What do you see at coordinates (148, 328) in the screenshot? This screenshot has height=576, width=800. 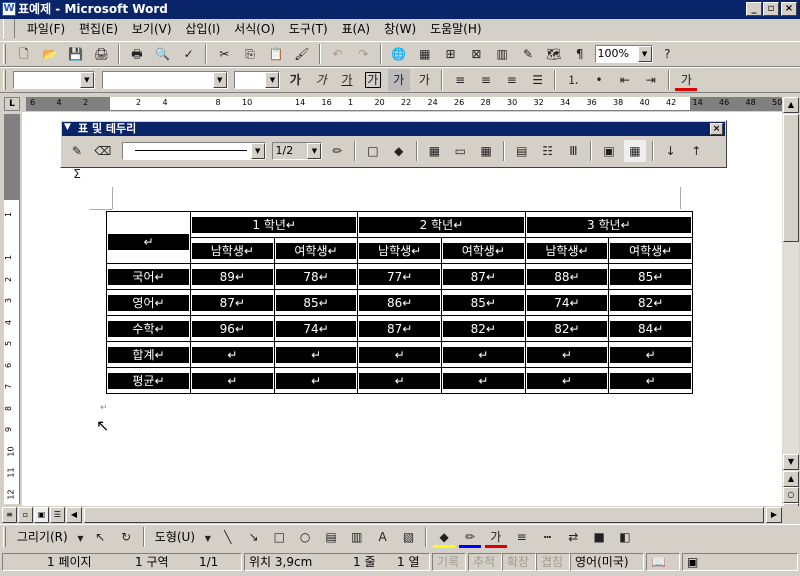 I see `row-label-cell: 수학↵` at bounding box center [148, 328].